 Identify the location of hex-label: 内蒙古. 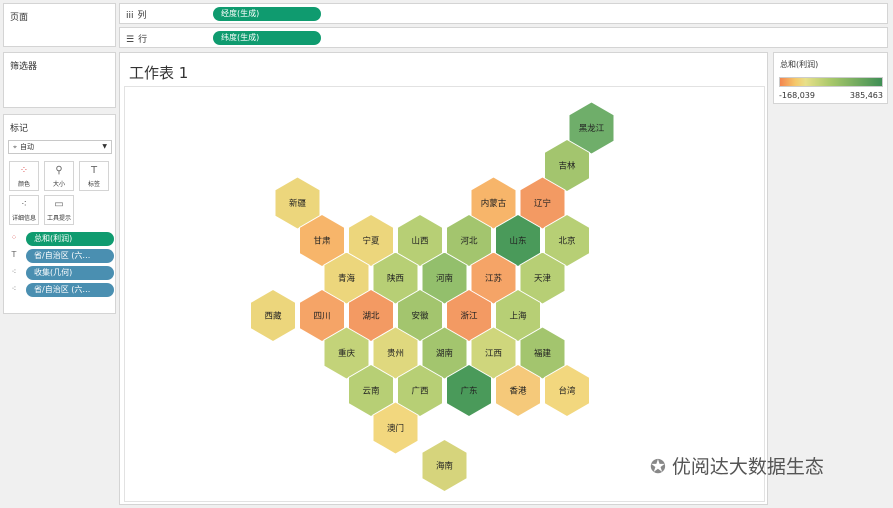
(494, 203).